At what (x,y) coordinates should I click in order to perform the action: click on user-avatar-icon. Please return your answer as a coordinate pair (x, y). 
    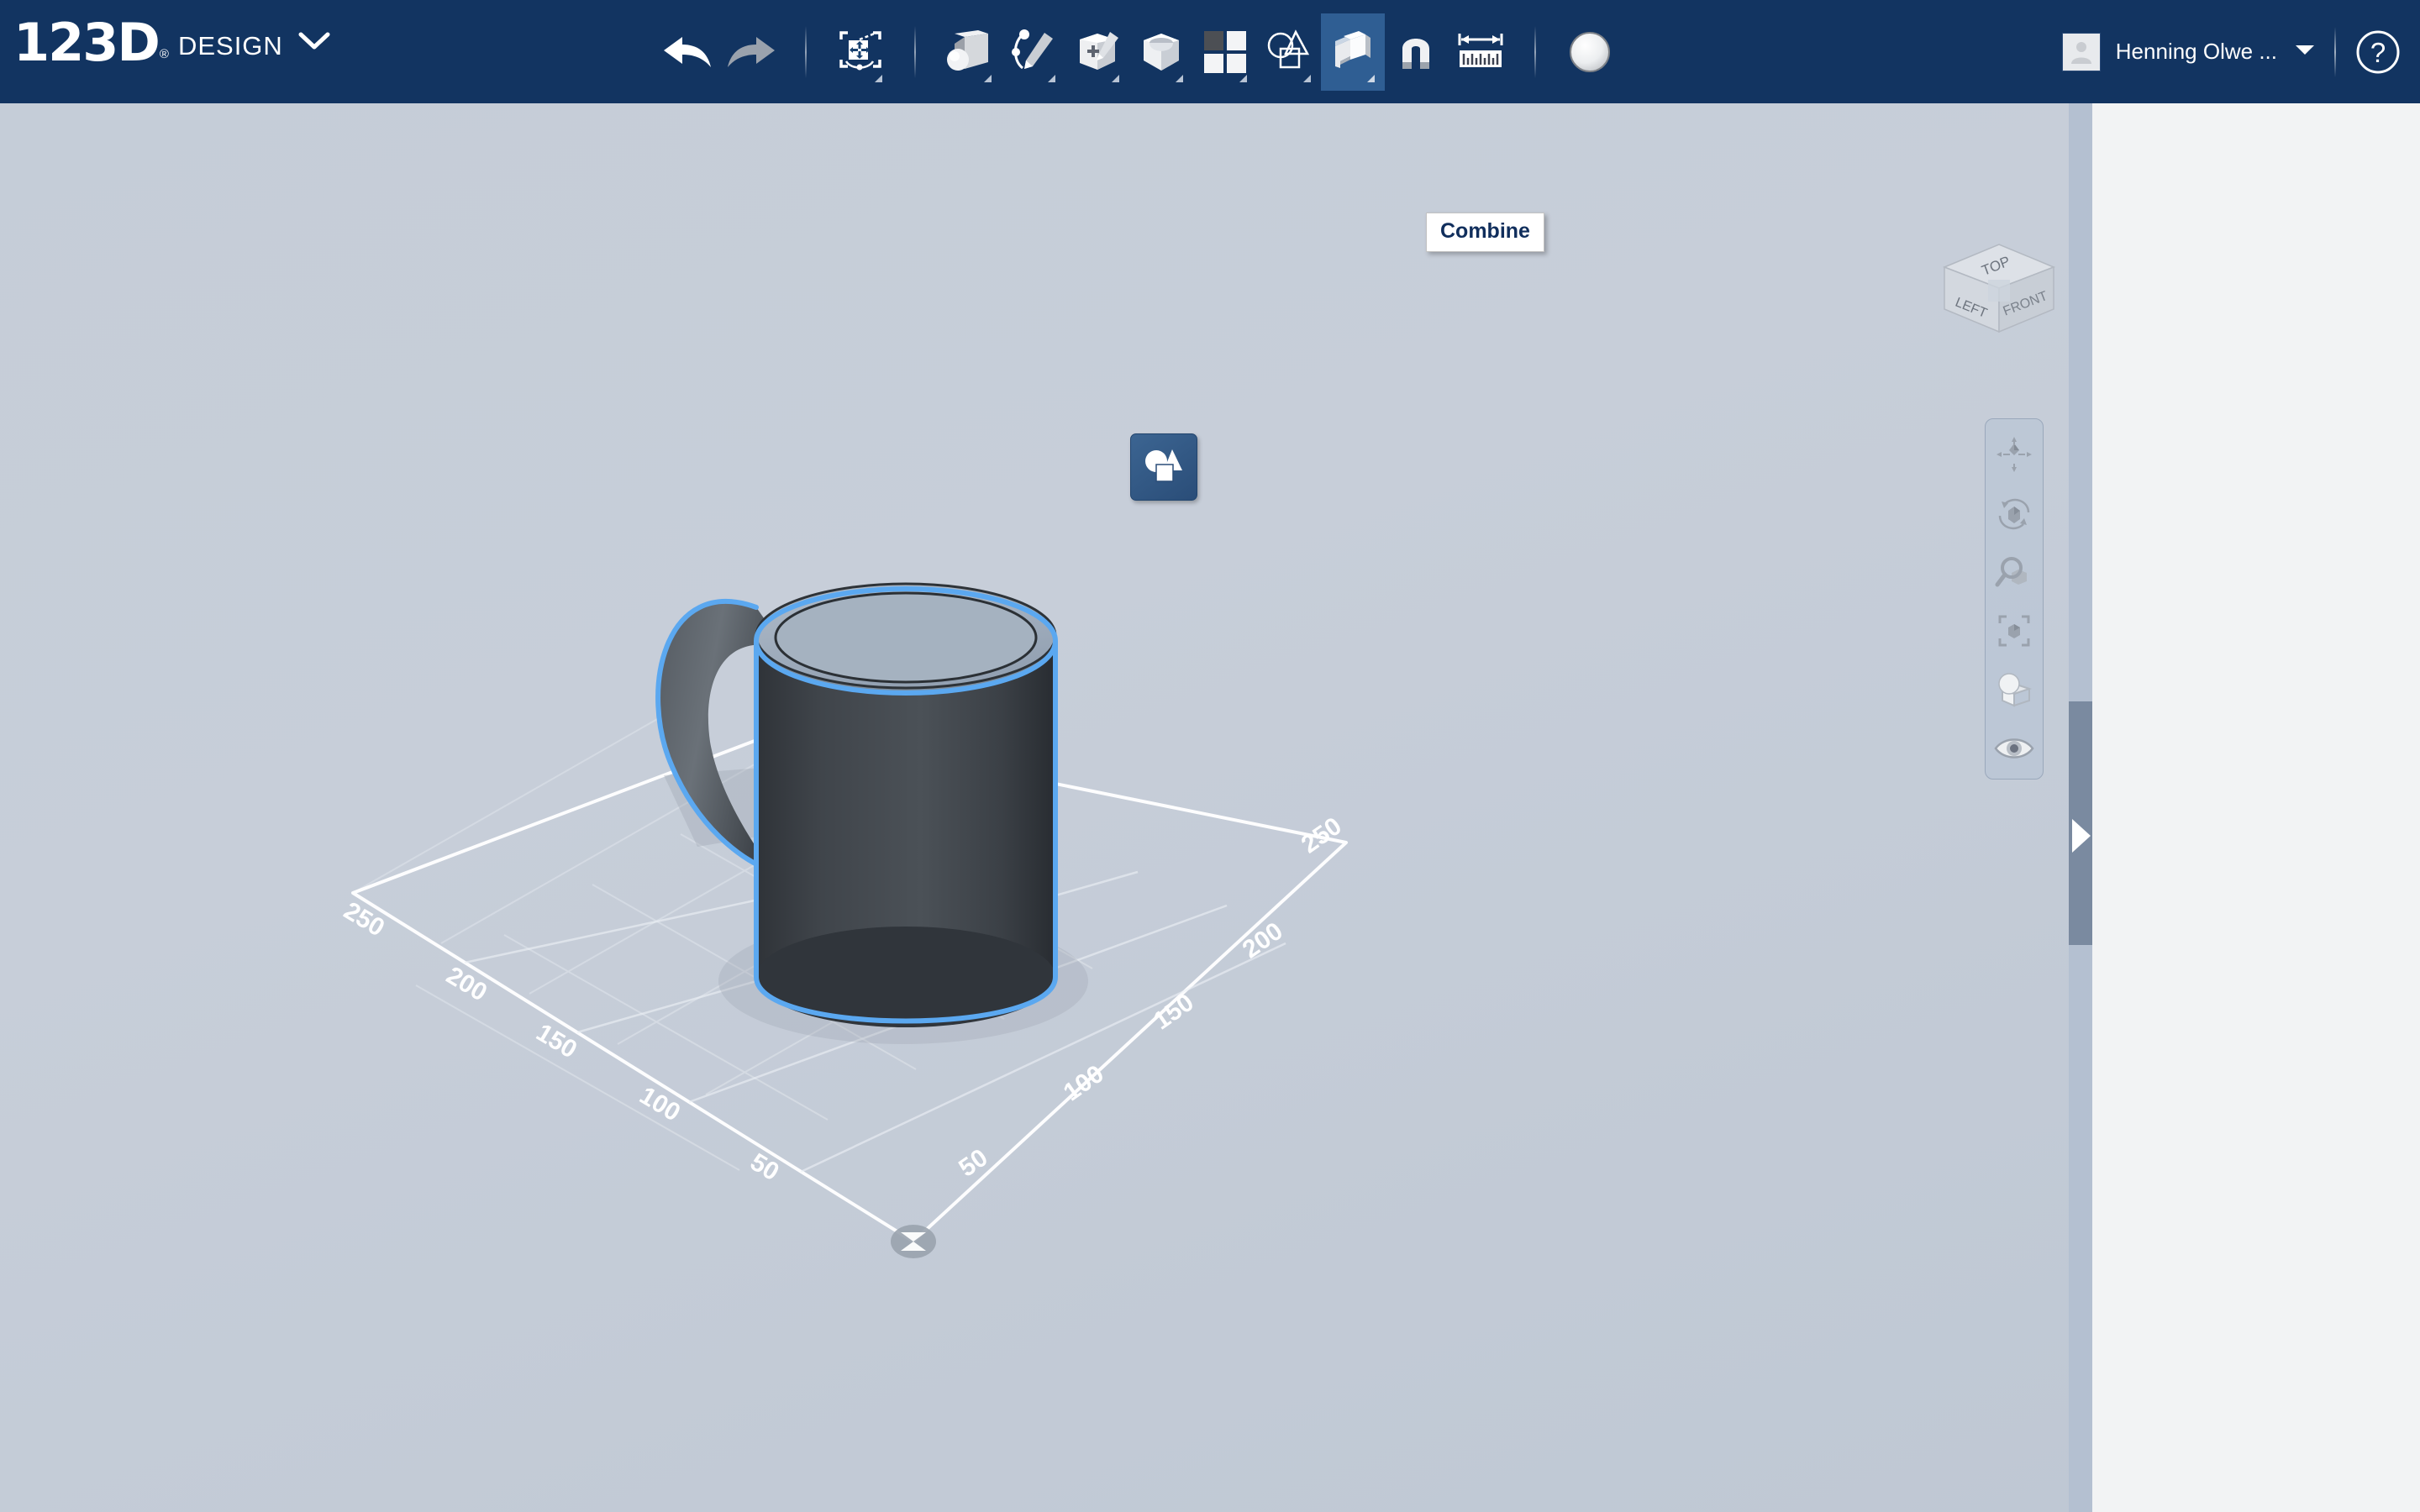
    Looking at the image, I should click on (2081, 51).